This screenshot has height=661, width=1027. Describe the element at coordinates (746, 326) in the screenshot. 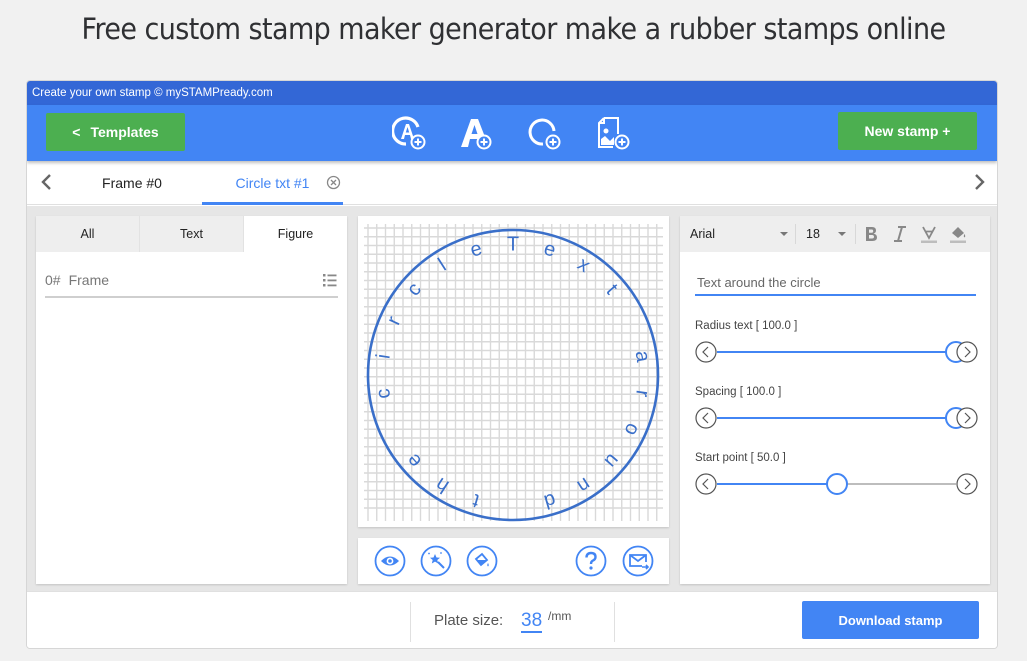

I see `radius-text-label: Radius text [ 100.0 ]` at that location.